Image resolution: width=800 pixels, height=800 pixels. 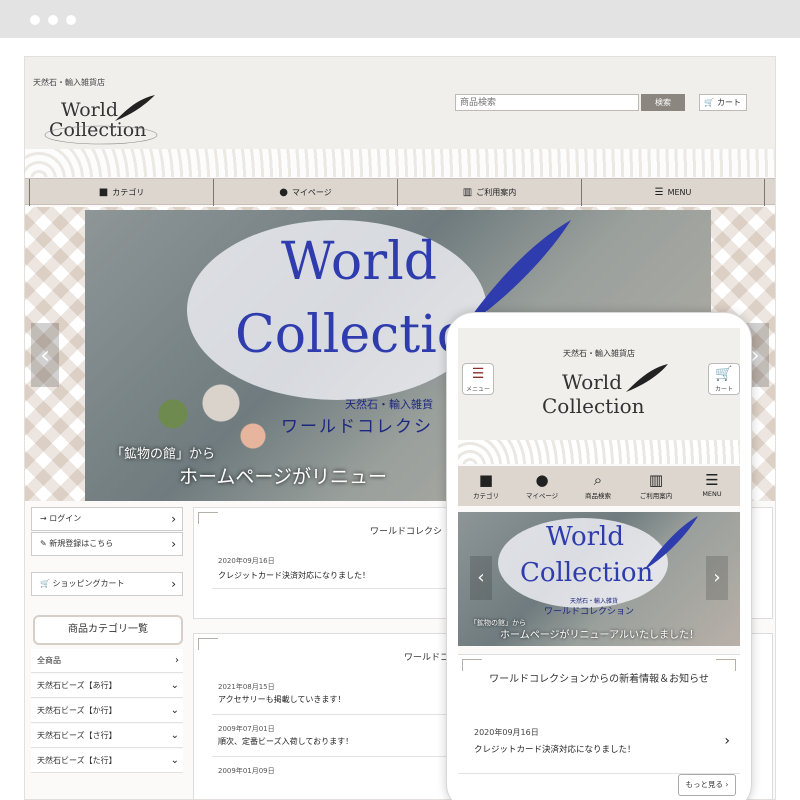 I want to click on mobile-nav: ■ カテゴリ ● マイページ ⌕ 商品検索 ▥ ご利用案内 ☰ MENU, so click(x=599, y=486).